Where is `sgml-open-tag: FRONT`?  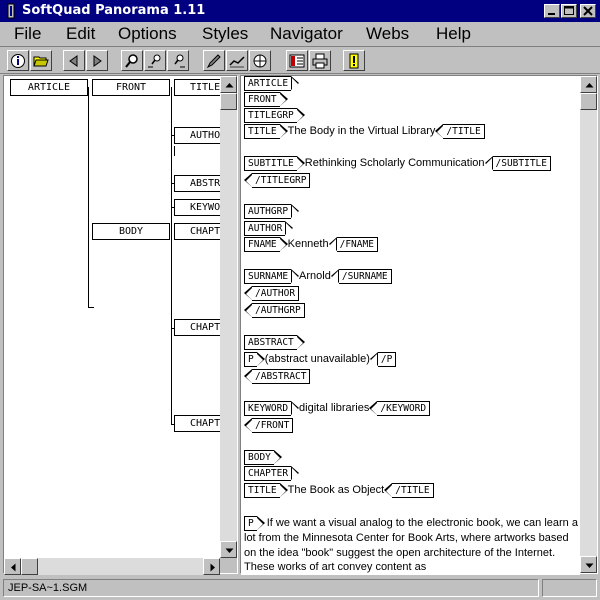
sgml-open-tag: FRONT is located at coordinates (266, 99).